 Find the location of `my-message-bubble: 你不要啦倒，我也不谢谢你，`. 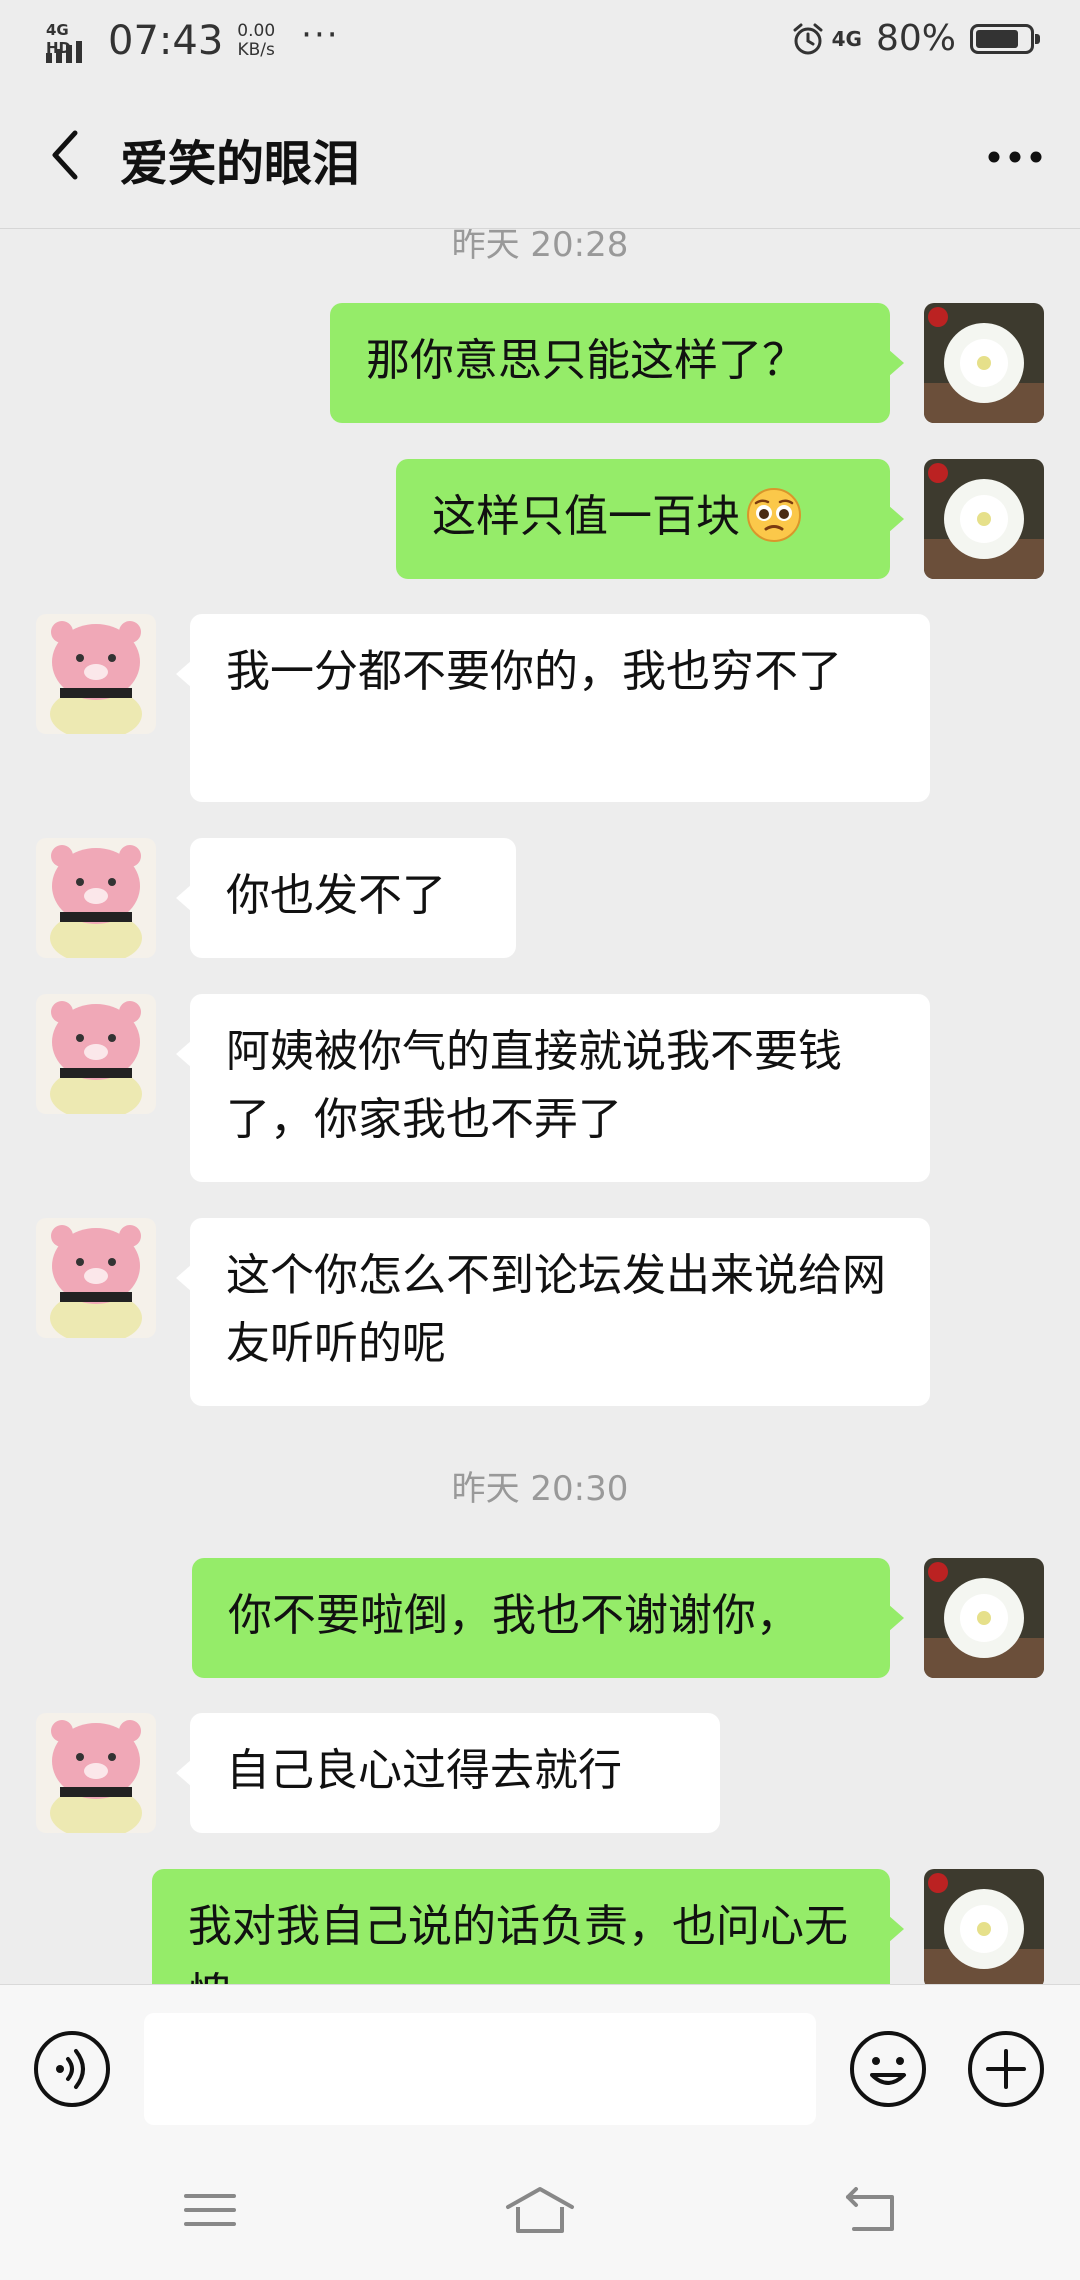

my-message-bubble: 你不要啦倒，我也不谢谢你， is located at coordinates (548, 1618).